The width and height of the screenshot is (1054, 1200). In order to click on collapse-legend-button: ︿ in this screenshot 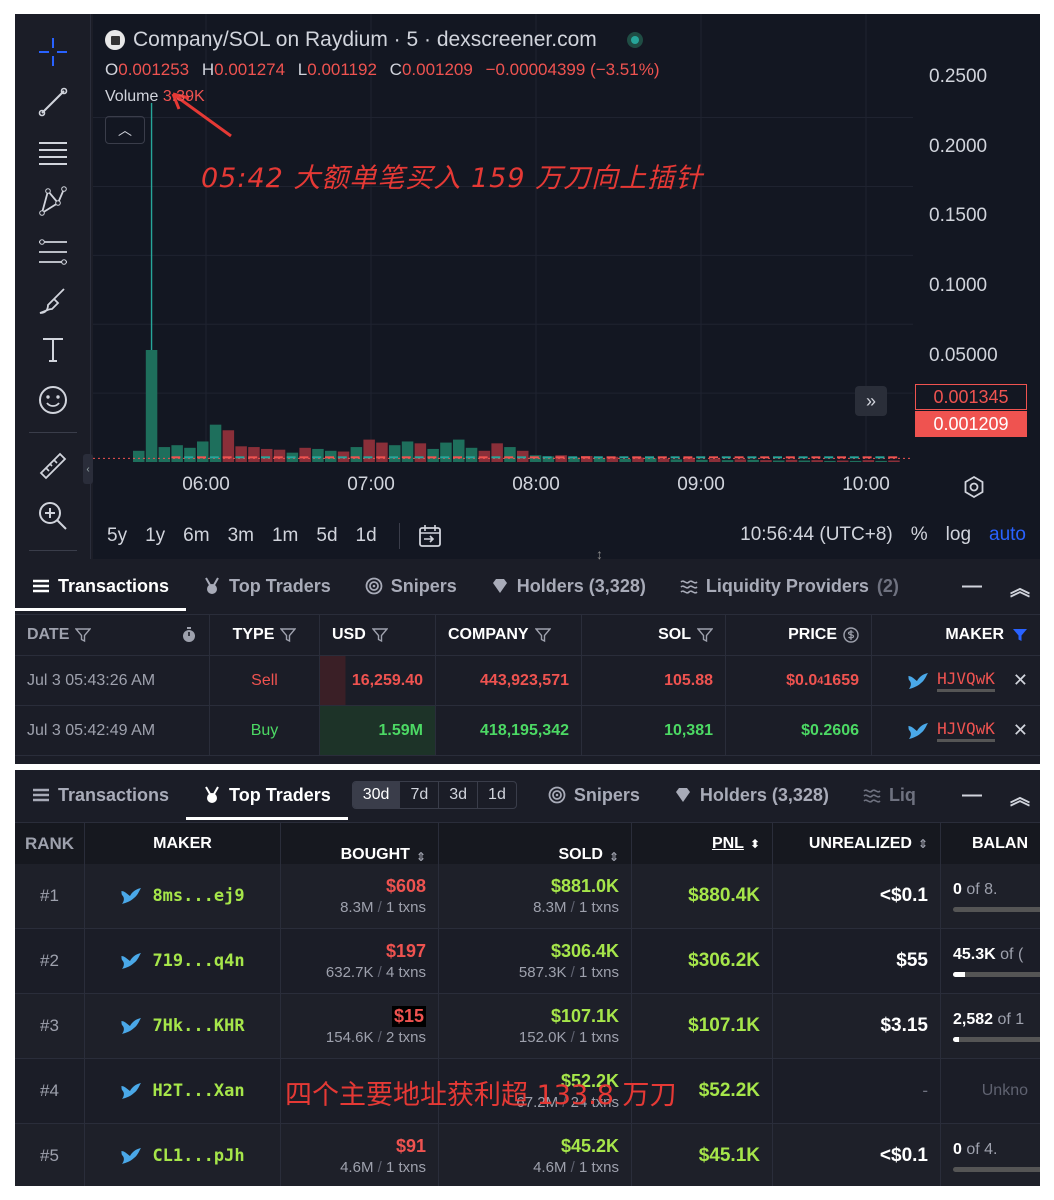, I will do `click(125, 130)`.